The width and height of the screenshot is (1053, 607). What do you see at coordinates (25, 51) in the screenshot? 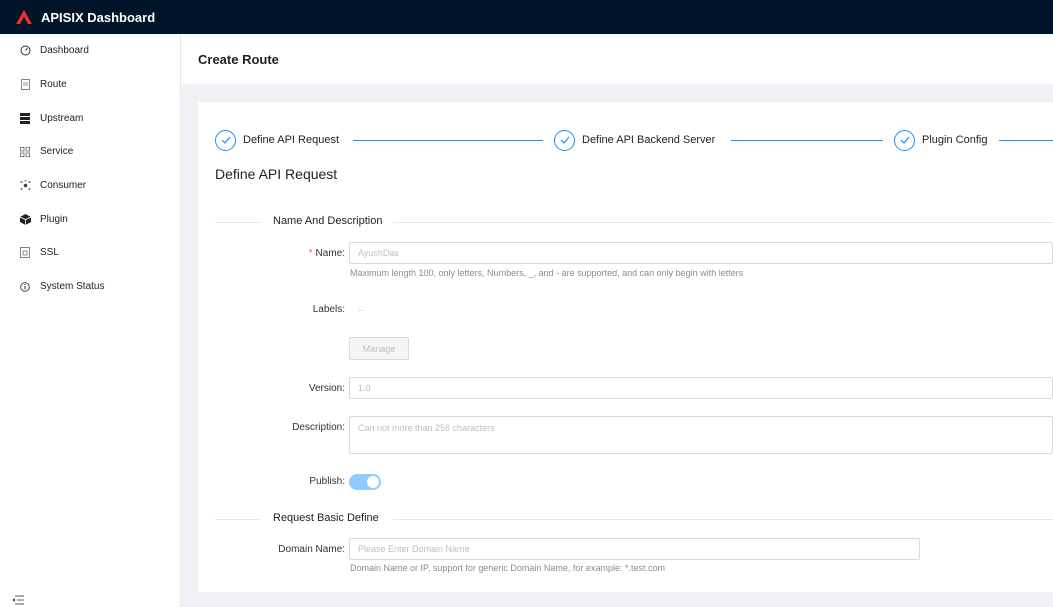
I see `dashboard-icon` at bounding box center [25, 51].